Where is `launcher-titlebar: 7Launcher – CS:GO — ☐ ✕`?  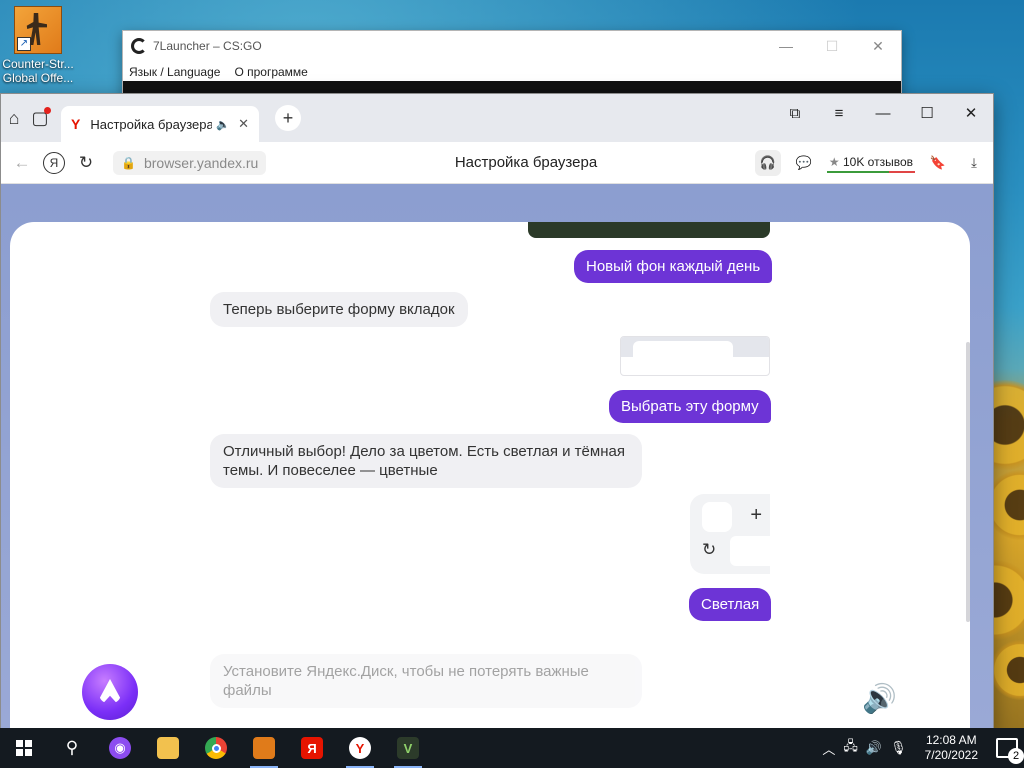 launcher-titlebar: 7Launcher – CS:GO — ☐ ✕ is located at coordinates (512, 46).